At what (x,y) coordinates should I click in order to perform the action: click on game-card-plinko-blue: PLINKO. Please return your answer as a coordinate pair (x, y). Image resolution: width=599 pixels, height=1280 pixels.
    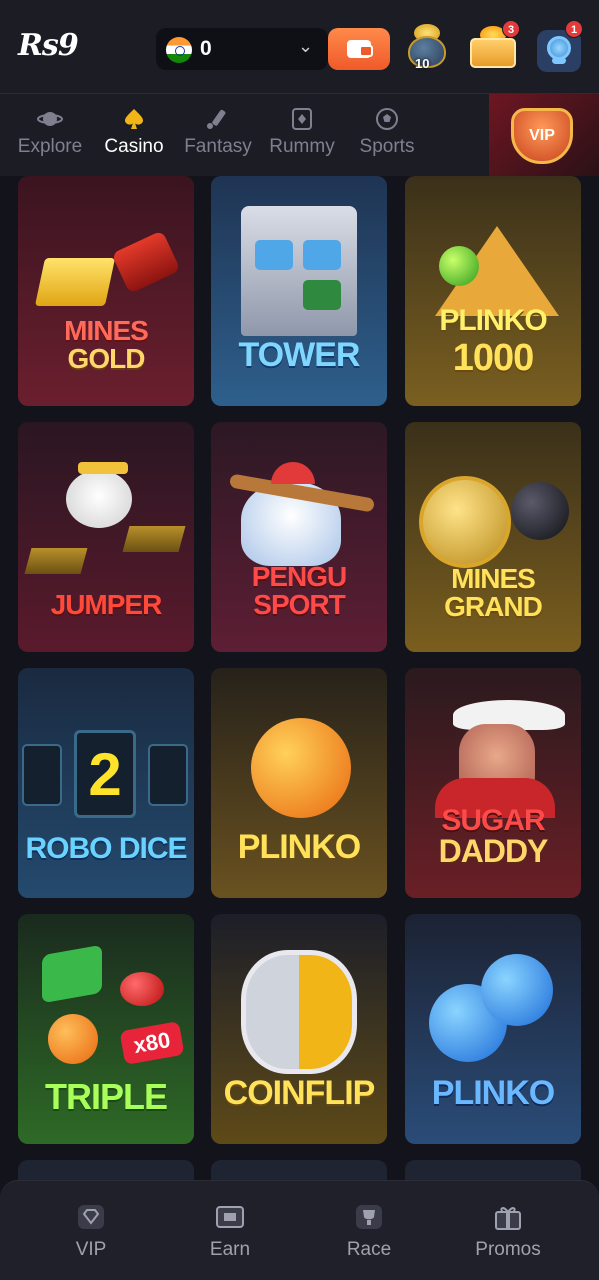
    Looking at the image, I should click on (493, 1029).